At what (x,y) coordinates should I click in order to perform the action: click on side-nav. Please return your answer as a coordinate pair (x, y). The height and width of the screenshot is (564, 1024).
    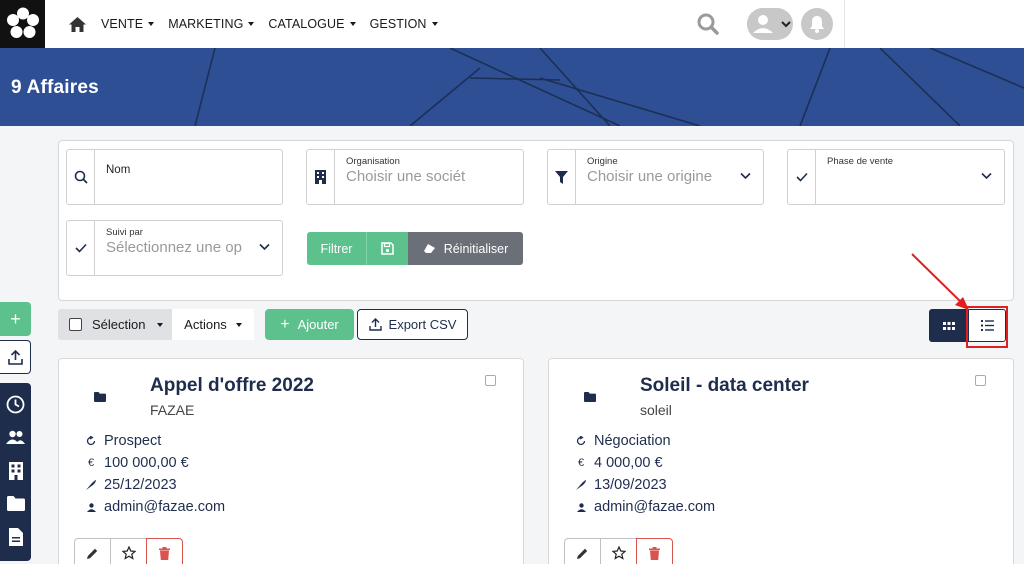
    Looking at the image, I should click on (15, 472).